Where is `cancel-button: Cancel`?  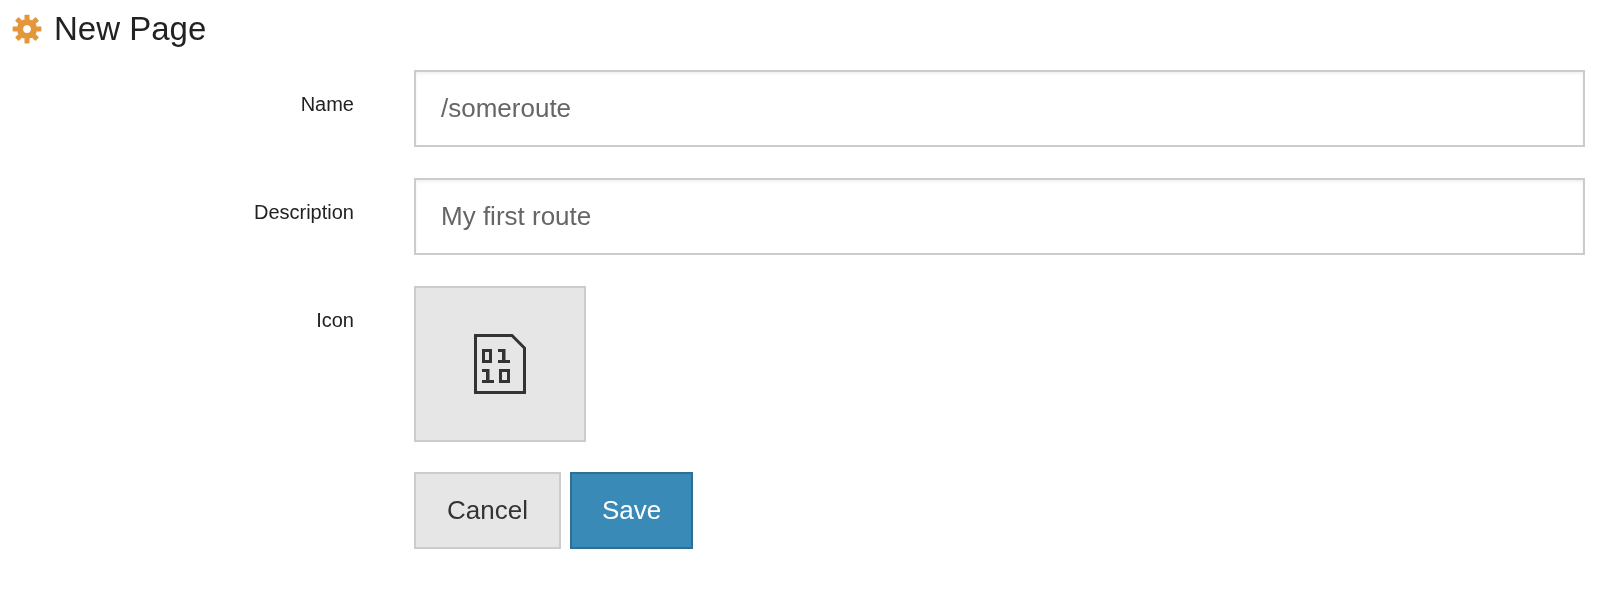
cancel-button: Cancel is located at coordinates (487, 510).